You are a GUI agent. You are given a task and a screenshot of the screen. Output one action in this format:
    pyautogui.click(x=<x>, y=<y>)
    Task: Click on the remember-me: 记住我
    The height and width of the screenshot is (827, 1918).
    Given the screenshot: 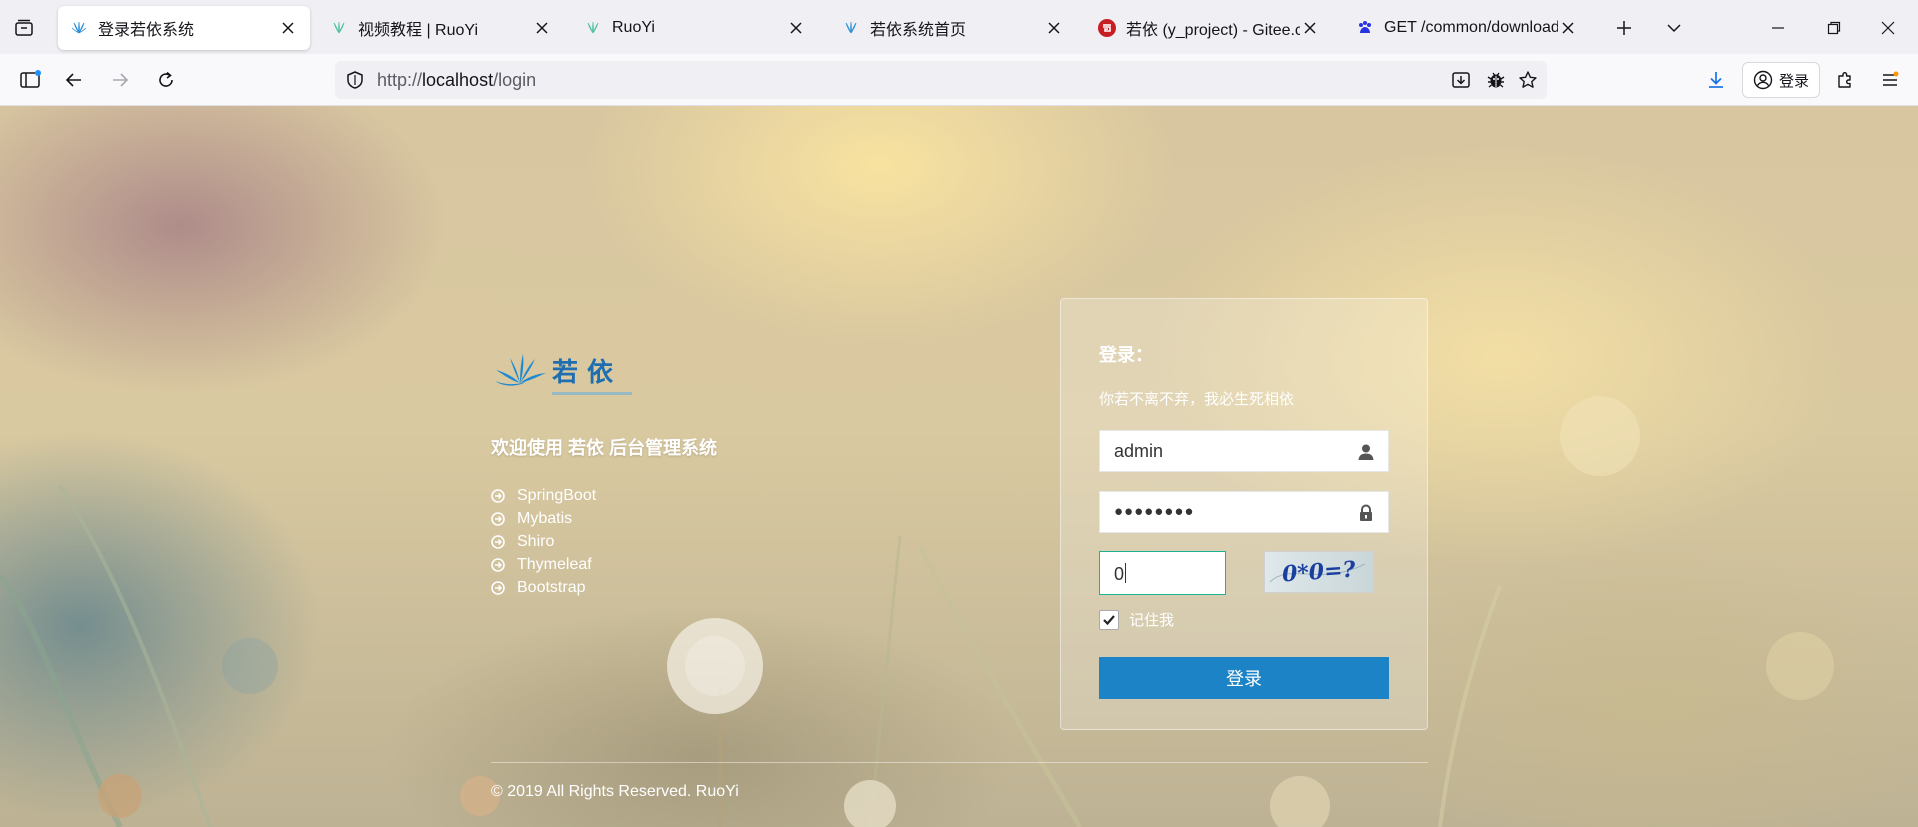 What is the action you would take?
    pyautogui.click(x=1136, y=619)
    